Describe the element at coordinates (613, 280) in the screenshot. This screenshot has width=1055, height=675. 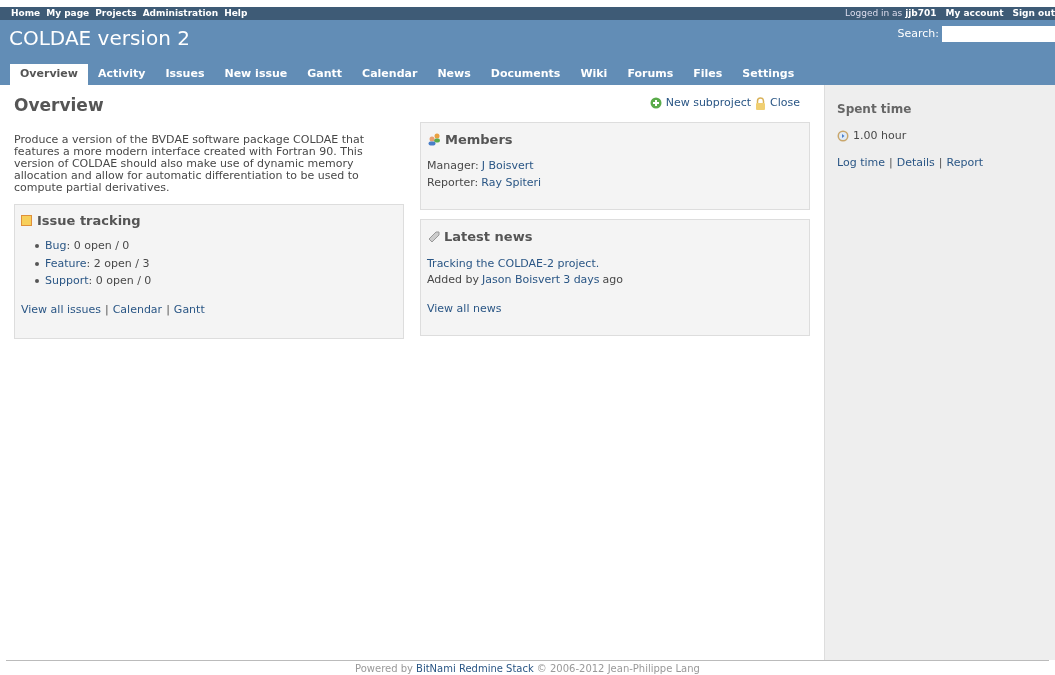
I see `news-meta-text: ago` at that location.